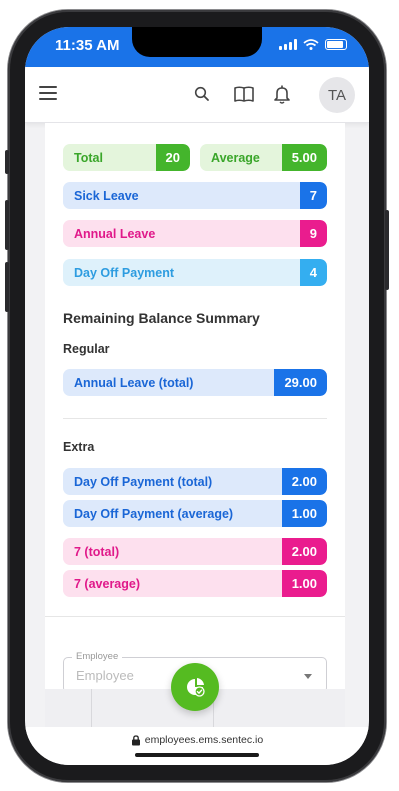 The image size is (399, 791). I want to click on total-pill: Total 20, so click(126, 157).